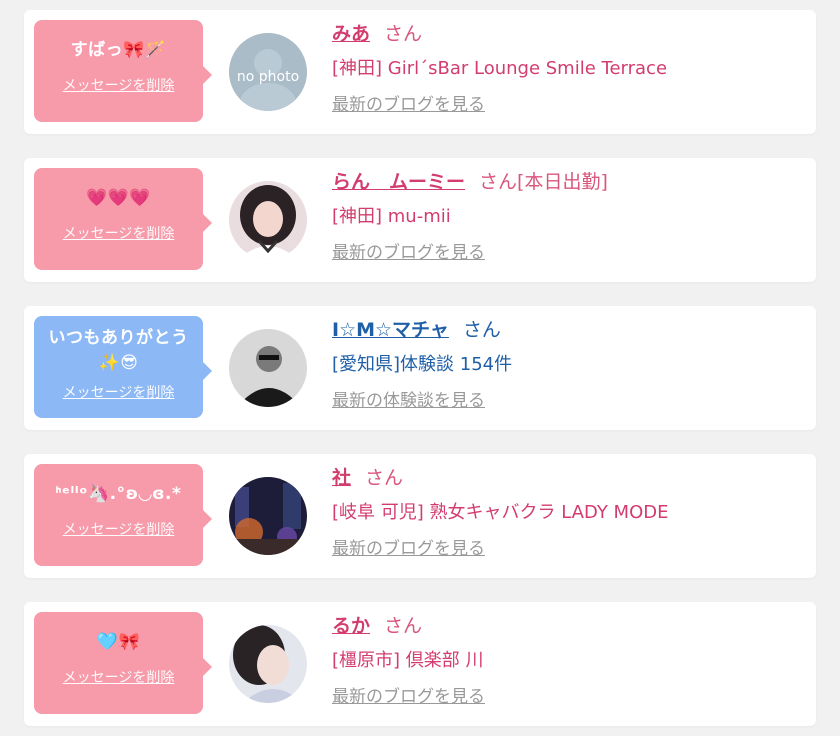 The width and height of the screenshot is (840, 736). Describe the element at coordinates (118, 642) in the screenshot. I see `message-text: 🩵🎀` at that location.